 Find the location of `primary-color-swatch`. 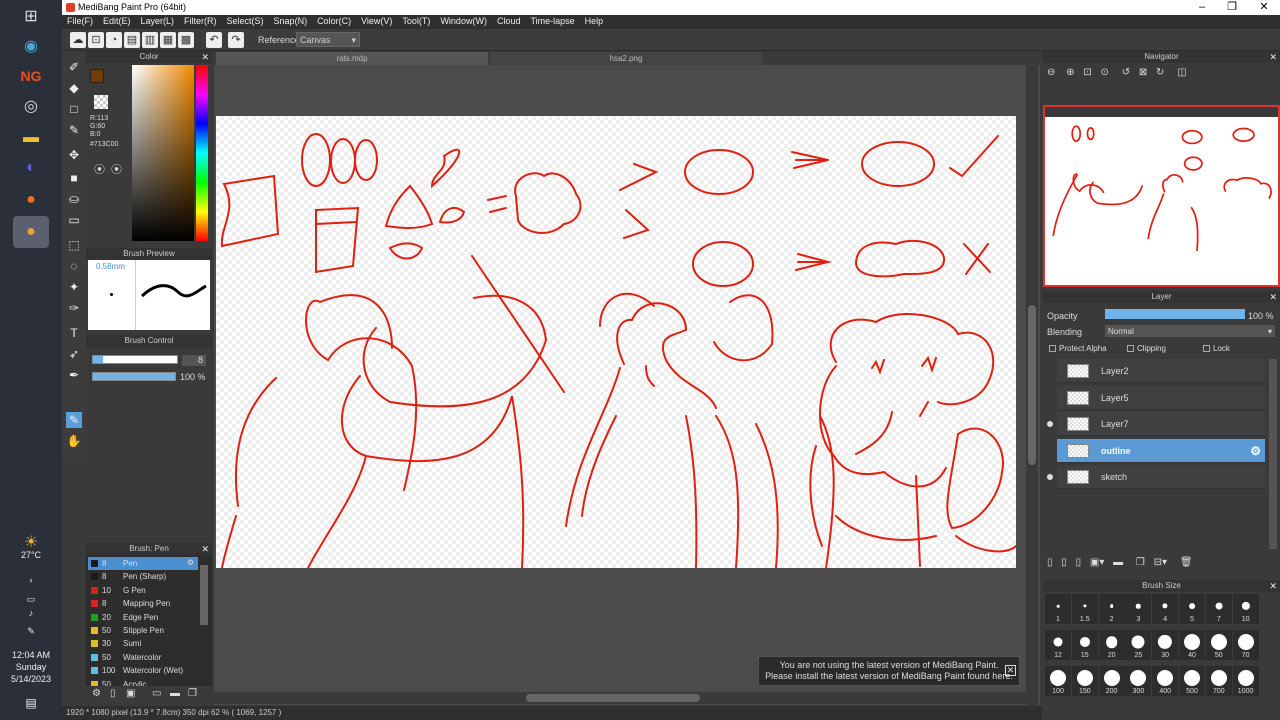

primary-color-swatch is located at coordinates (97, 76).